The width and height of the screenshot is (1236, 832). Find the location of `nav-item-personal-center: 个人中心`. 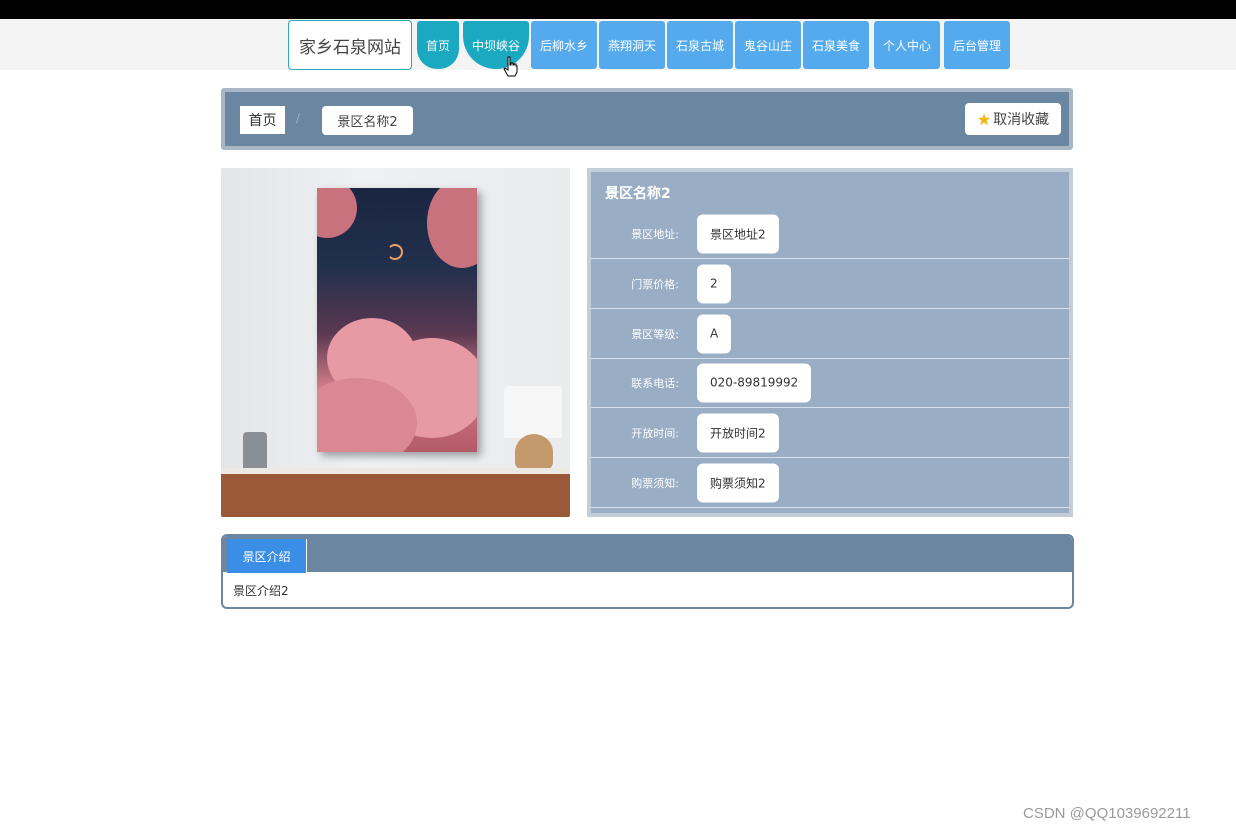

nav-item-personal-center: 个人中心 is located at coordinates (907, 45).